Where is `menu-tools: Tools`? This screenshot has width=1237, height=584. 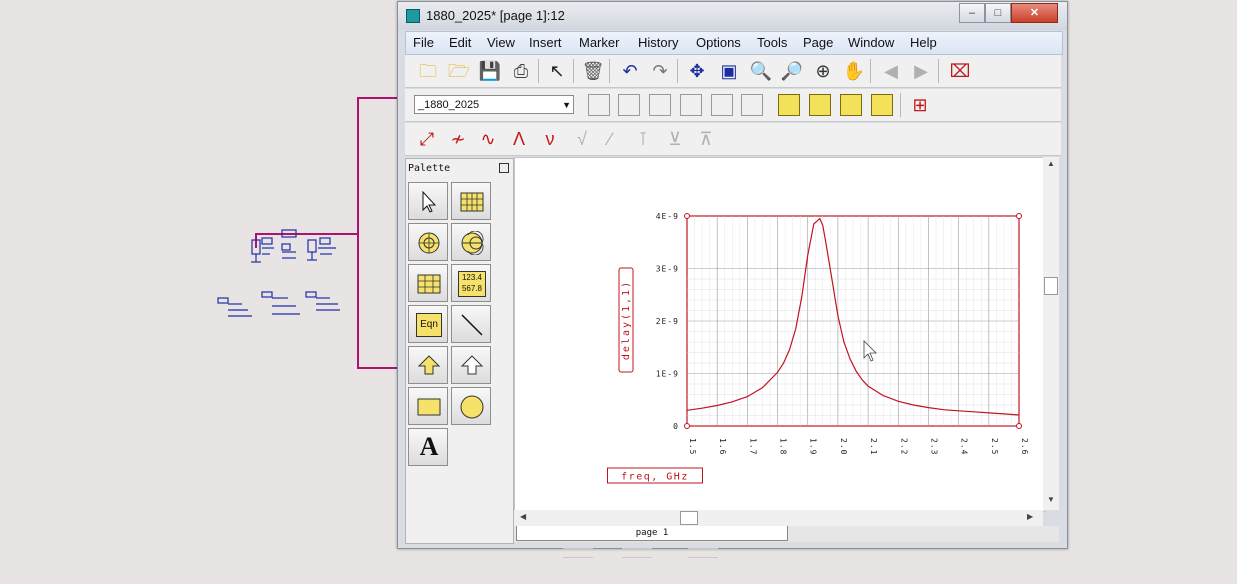 menu-tools: Tools is located at coordinates (772, 42).